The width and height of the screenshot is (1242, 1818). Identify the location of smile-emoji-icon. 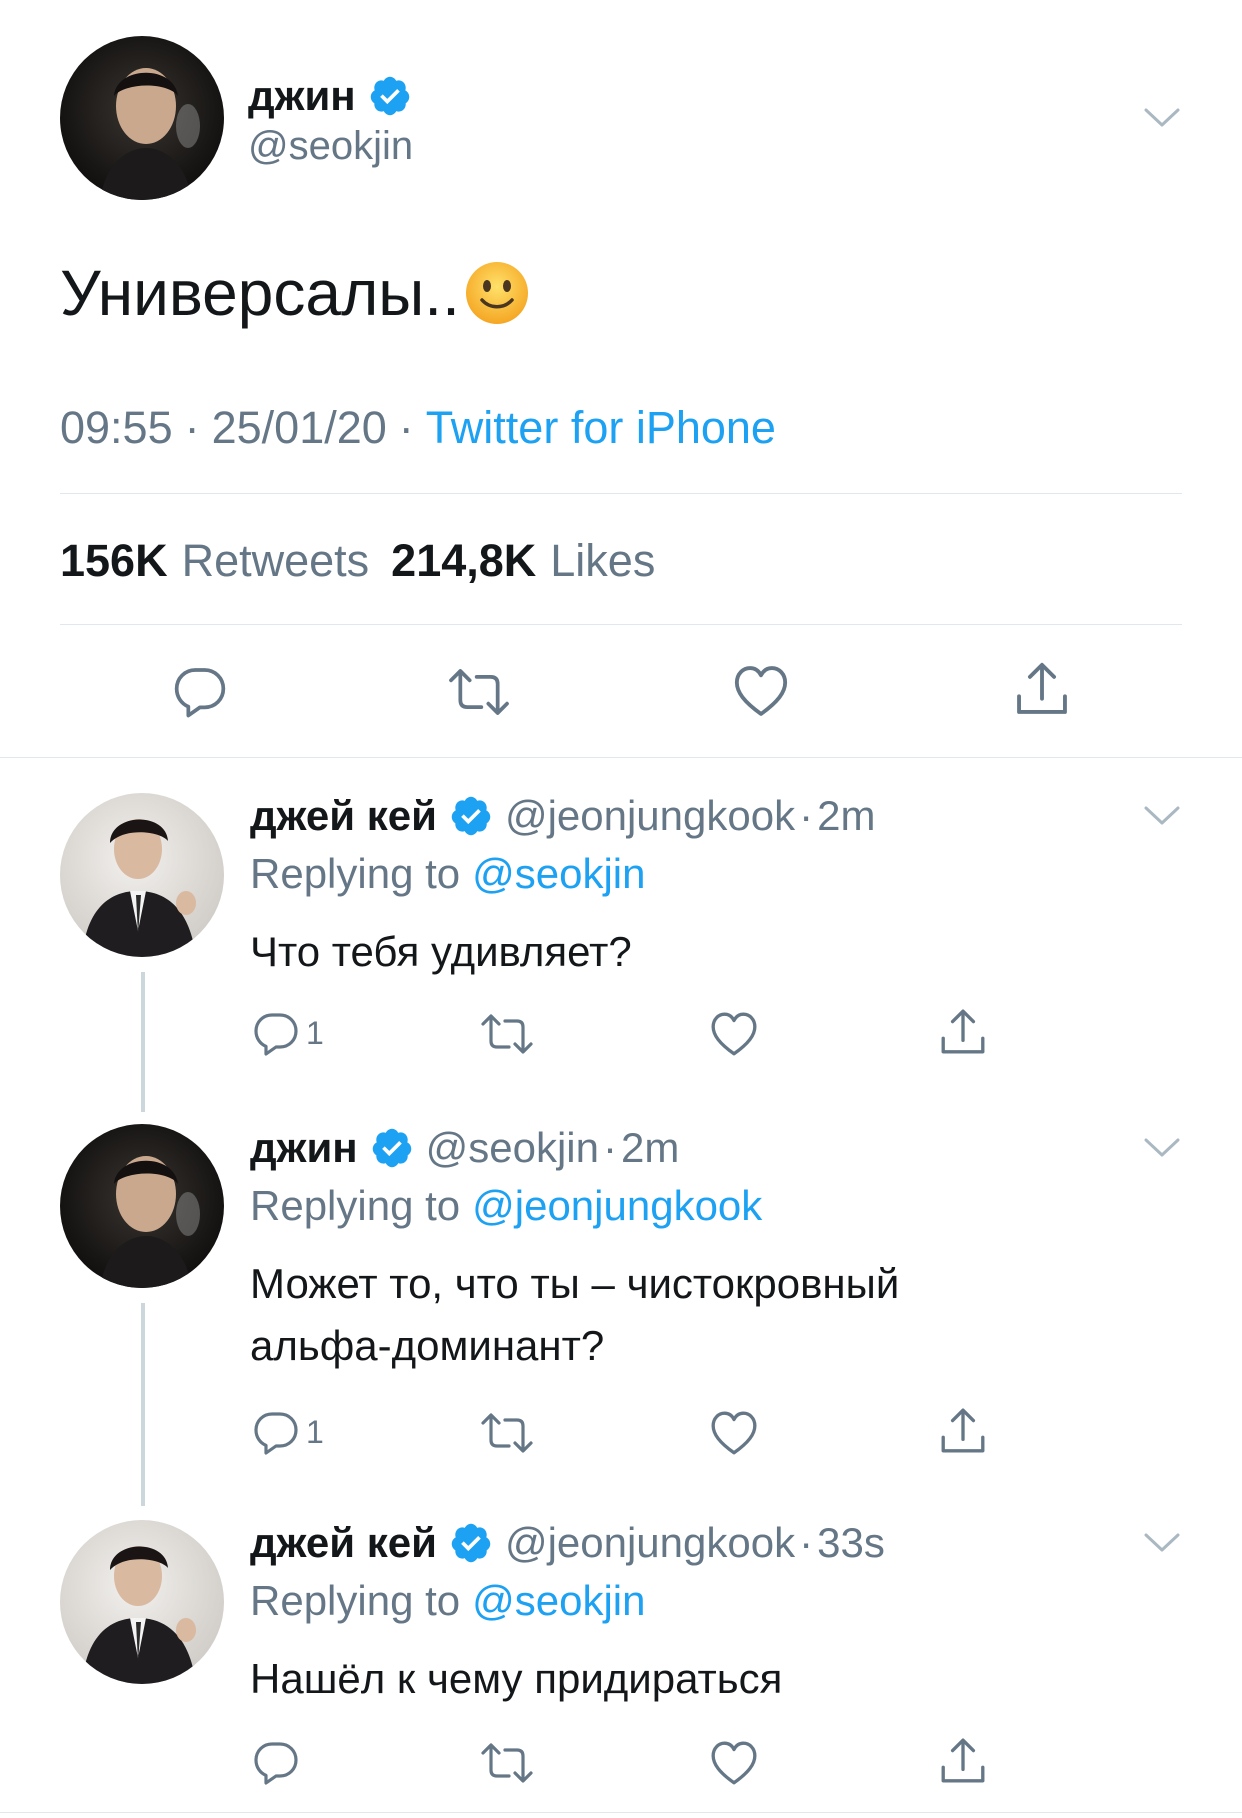
(497, 293).